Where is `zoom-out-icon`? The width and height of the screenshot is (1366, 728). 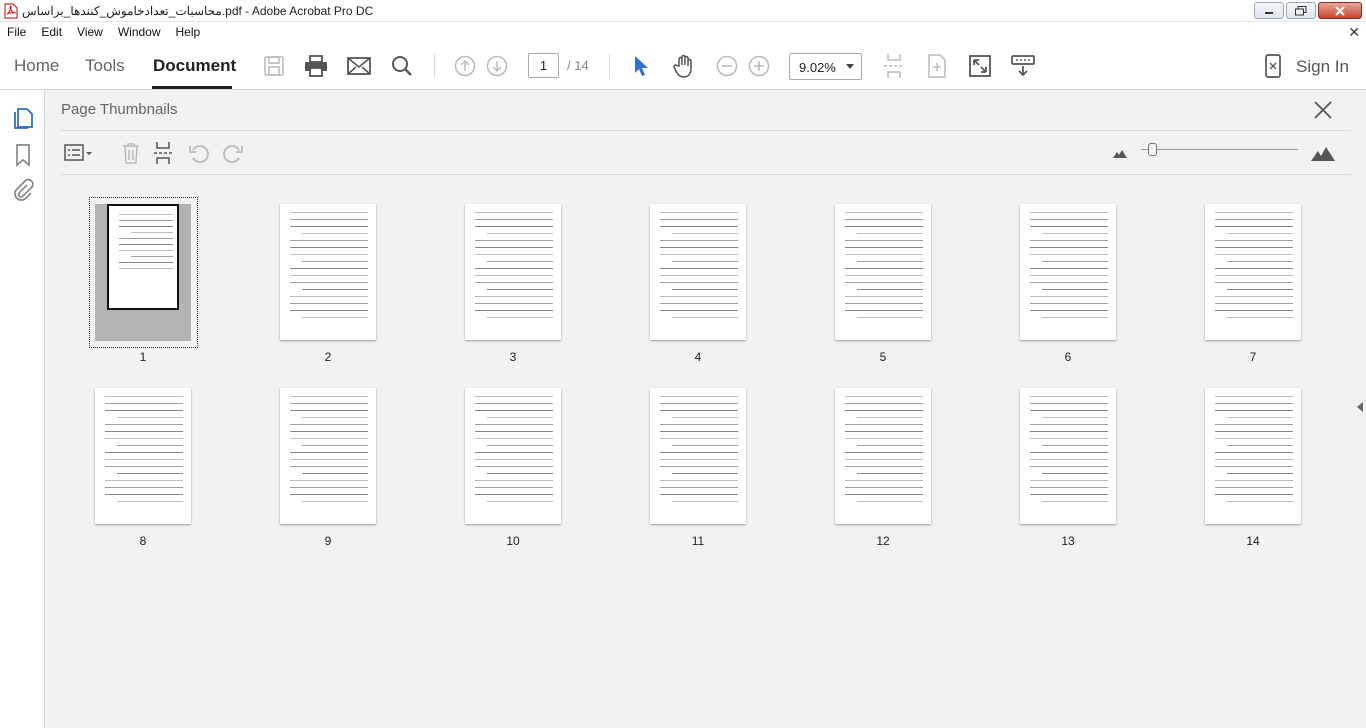
zoom-out-icon is located at coordinates (727, 66).